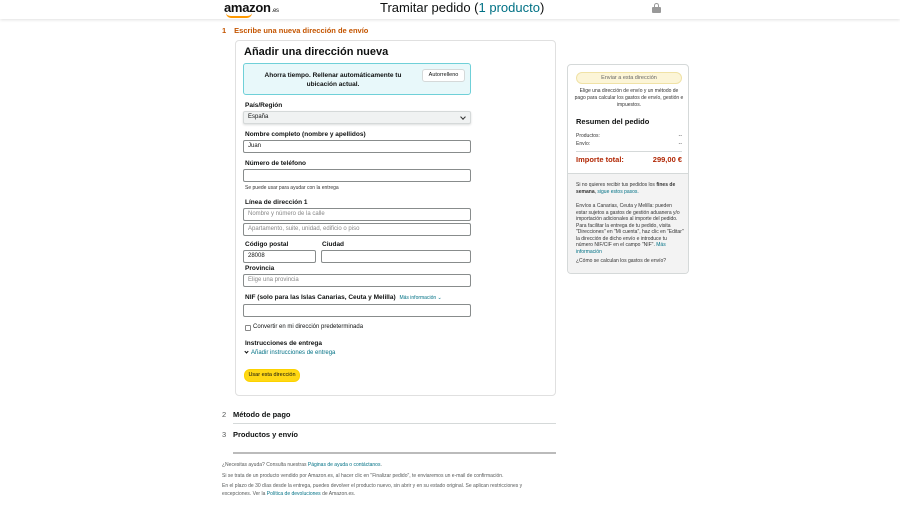 The image size is (900, 506). What do you see at coordinates (600, 159) in the screenshot?
I see `total-label: Importe total:` at bounding box center [600, 159].